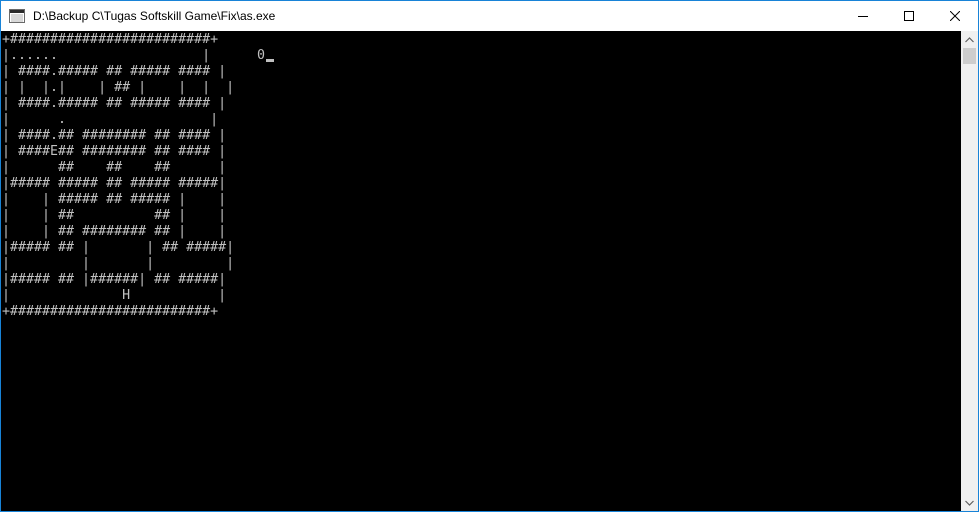  Describe the element at coordinates (114, 295) in the screenshot. I see `maze-line: | H |` at that location.